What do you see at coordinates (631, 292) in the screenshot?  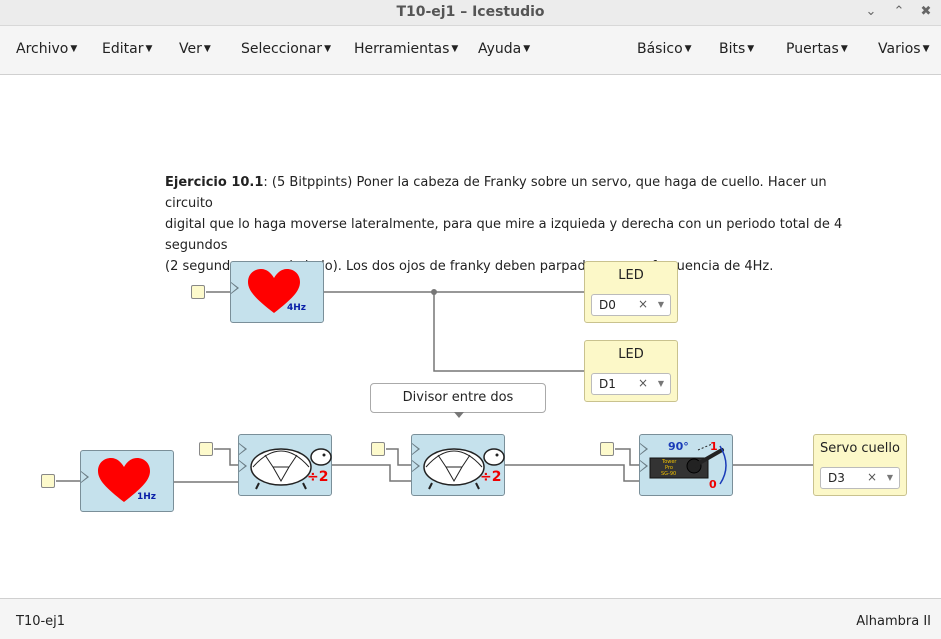 I see `output-led-d0: LED D0 × ▼` at bounding box center [631, 292].